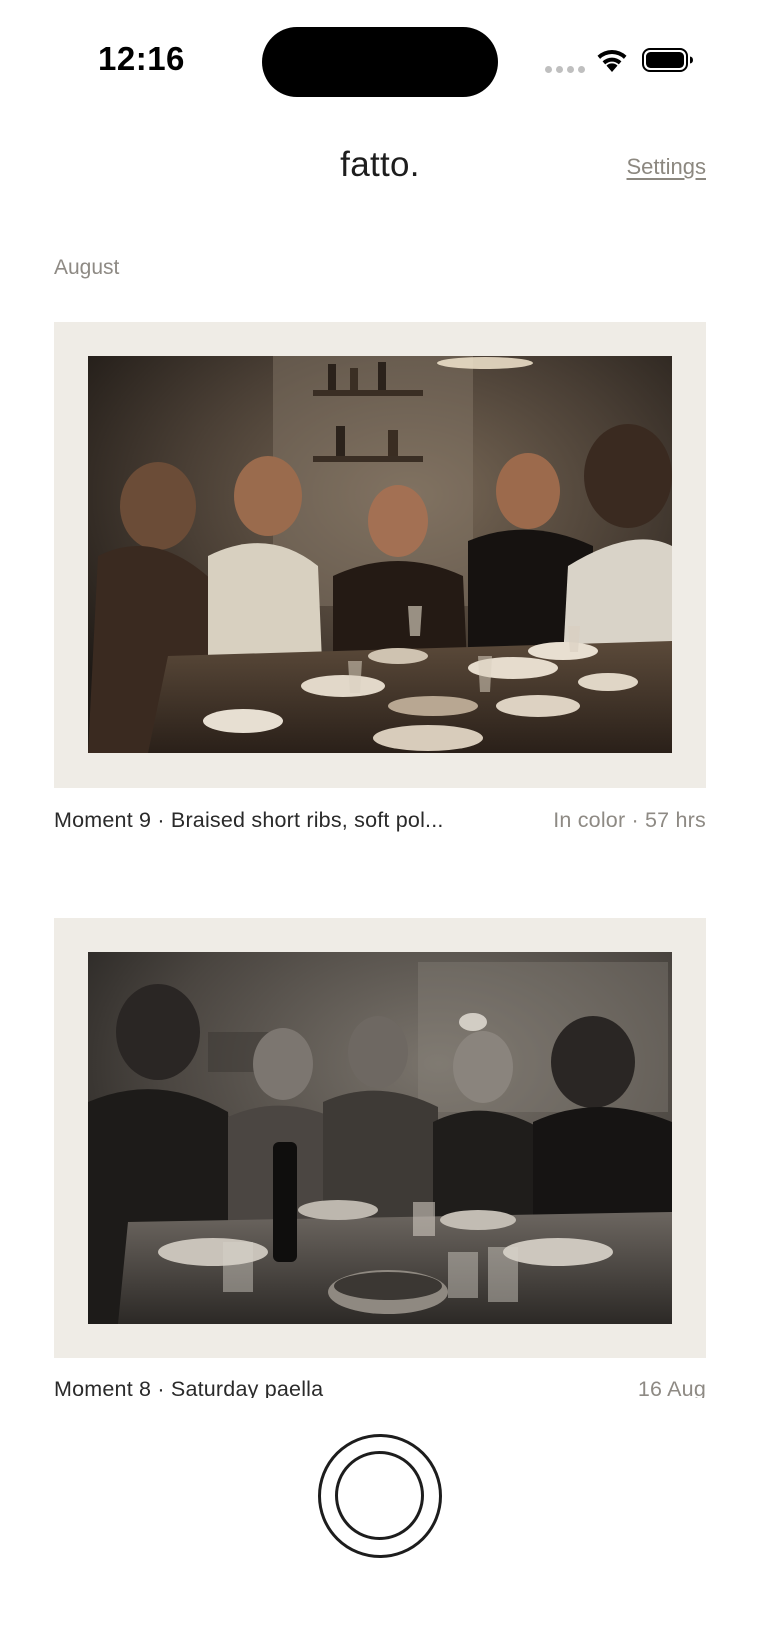  Describe the element at coordinates (87, 267) in the screenshot. I see `month-label: August` at that location.